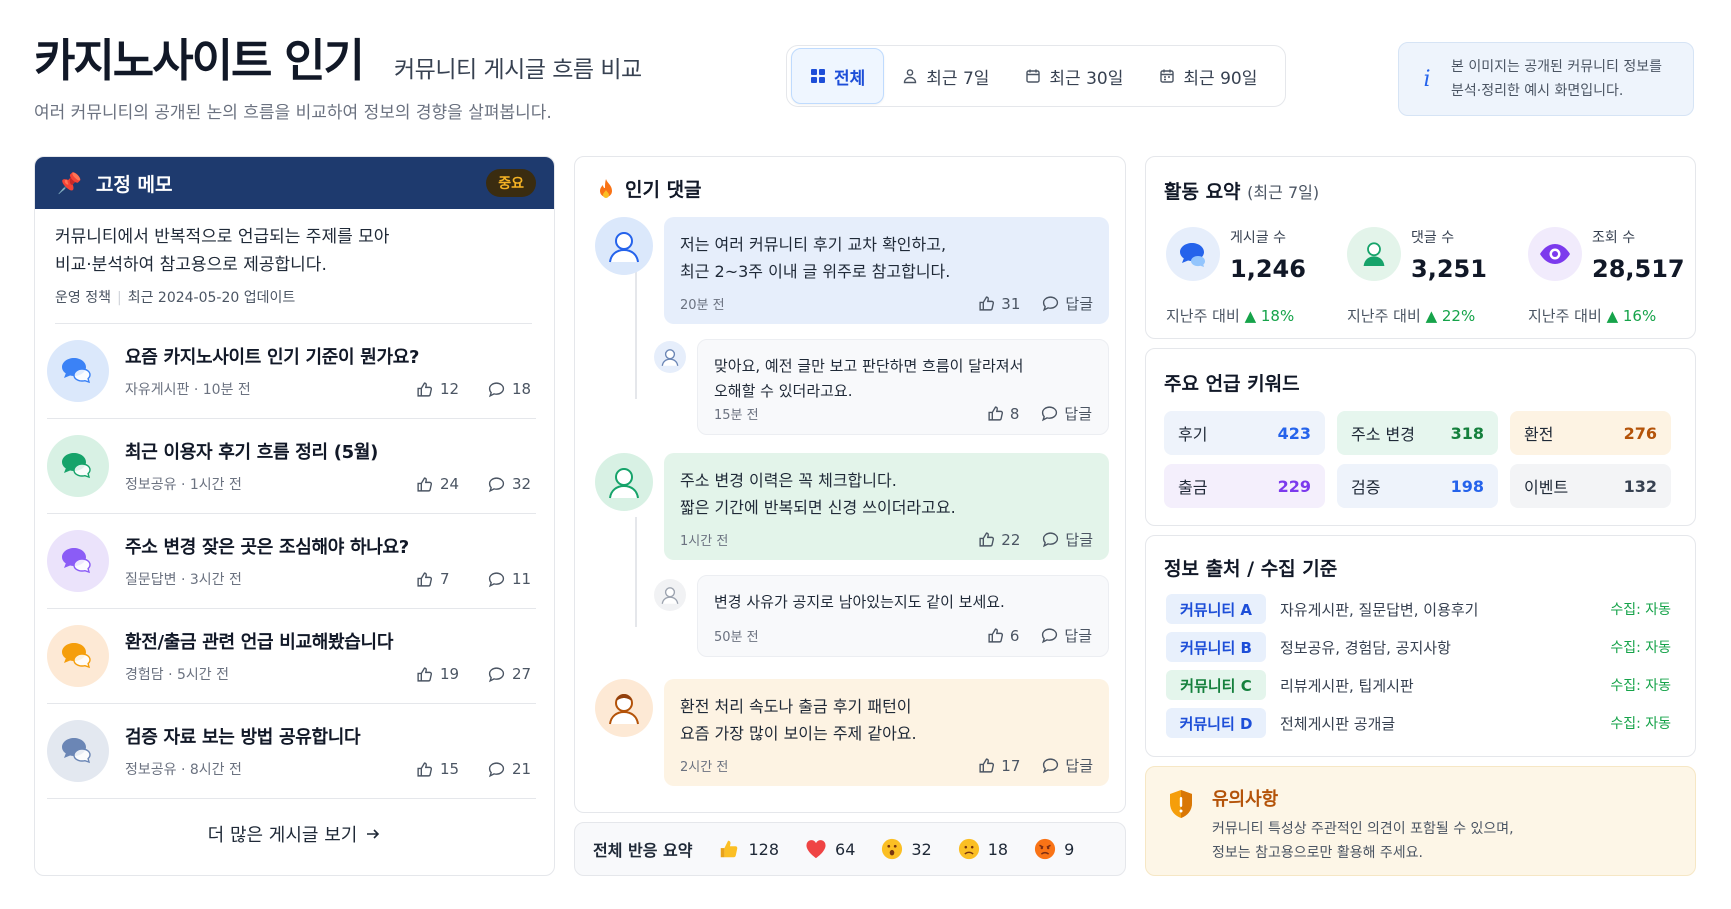 The width and height of the screenshot is (1731, 909). What do you see at coordinates (1418, 685) in the screenshot?
I see `source-row: 커뮤니티 C 리뷰게시판, 팁게시판 수집: 자동` at bounding box center [1418, 685].